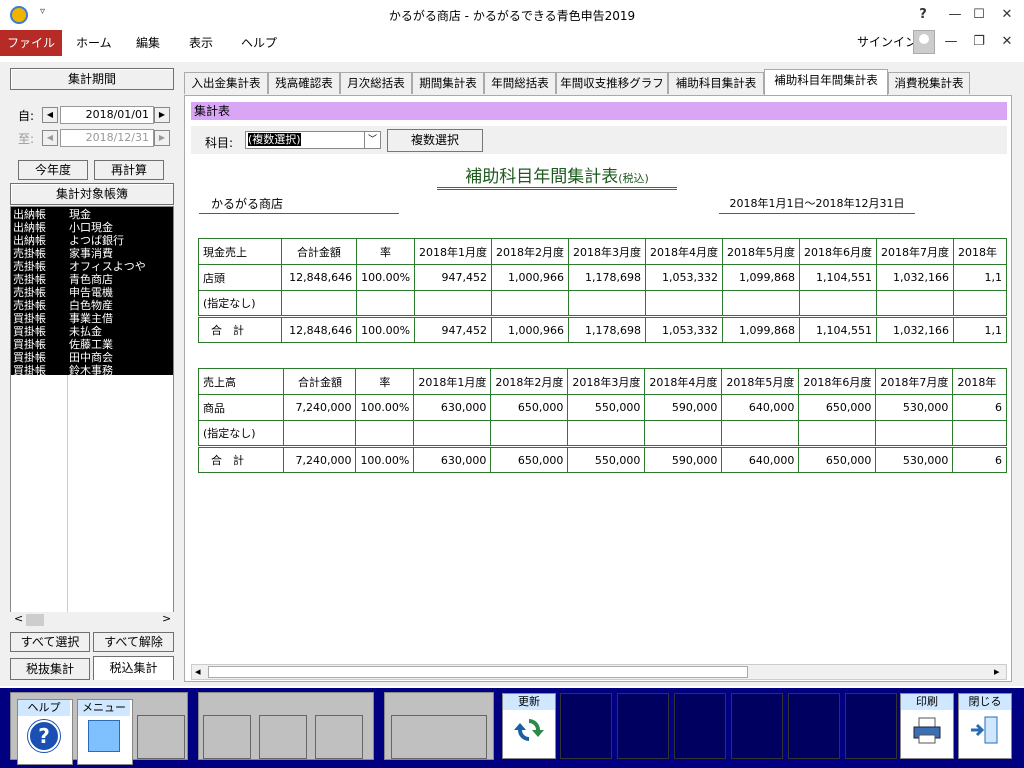 The height and width of the screenshot is (768, 1024). What do you see at coordinates (376, 83) in the screenshot?
I see `tab-monthly-summary: 月次総括表` at bounding box center [376, 83].